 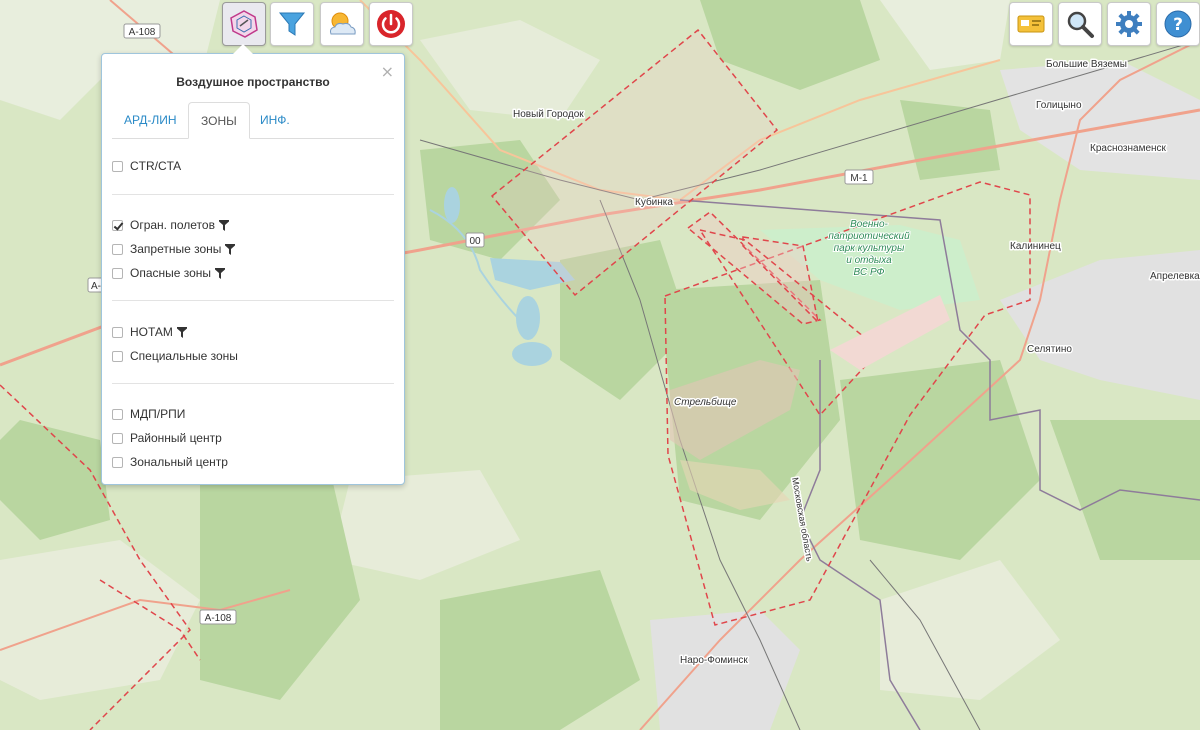 I want to click on option-label: Районный центр, so click(x=176, y=438).